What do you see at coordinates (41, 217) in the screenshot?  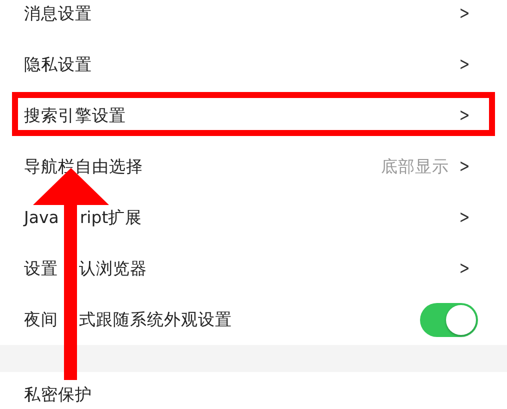 I see `setting-label: Java` at bounding box center [41, 217].